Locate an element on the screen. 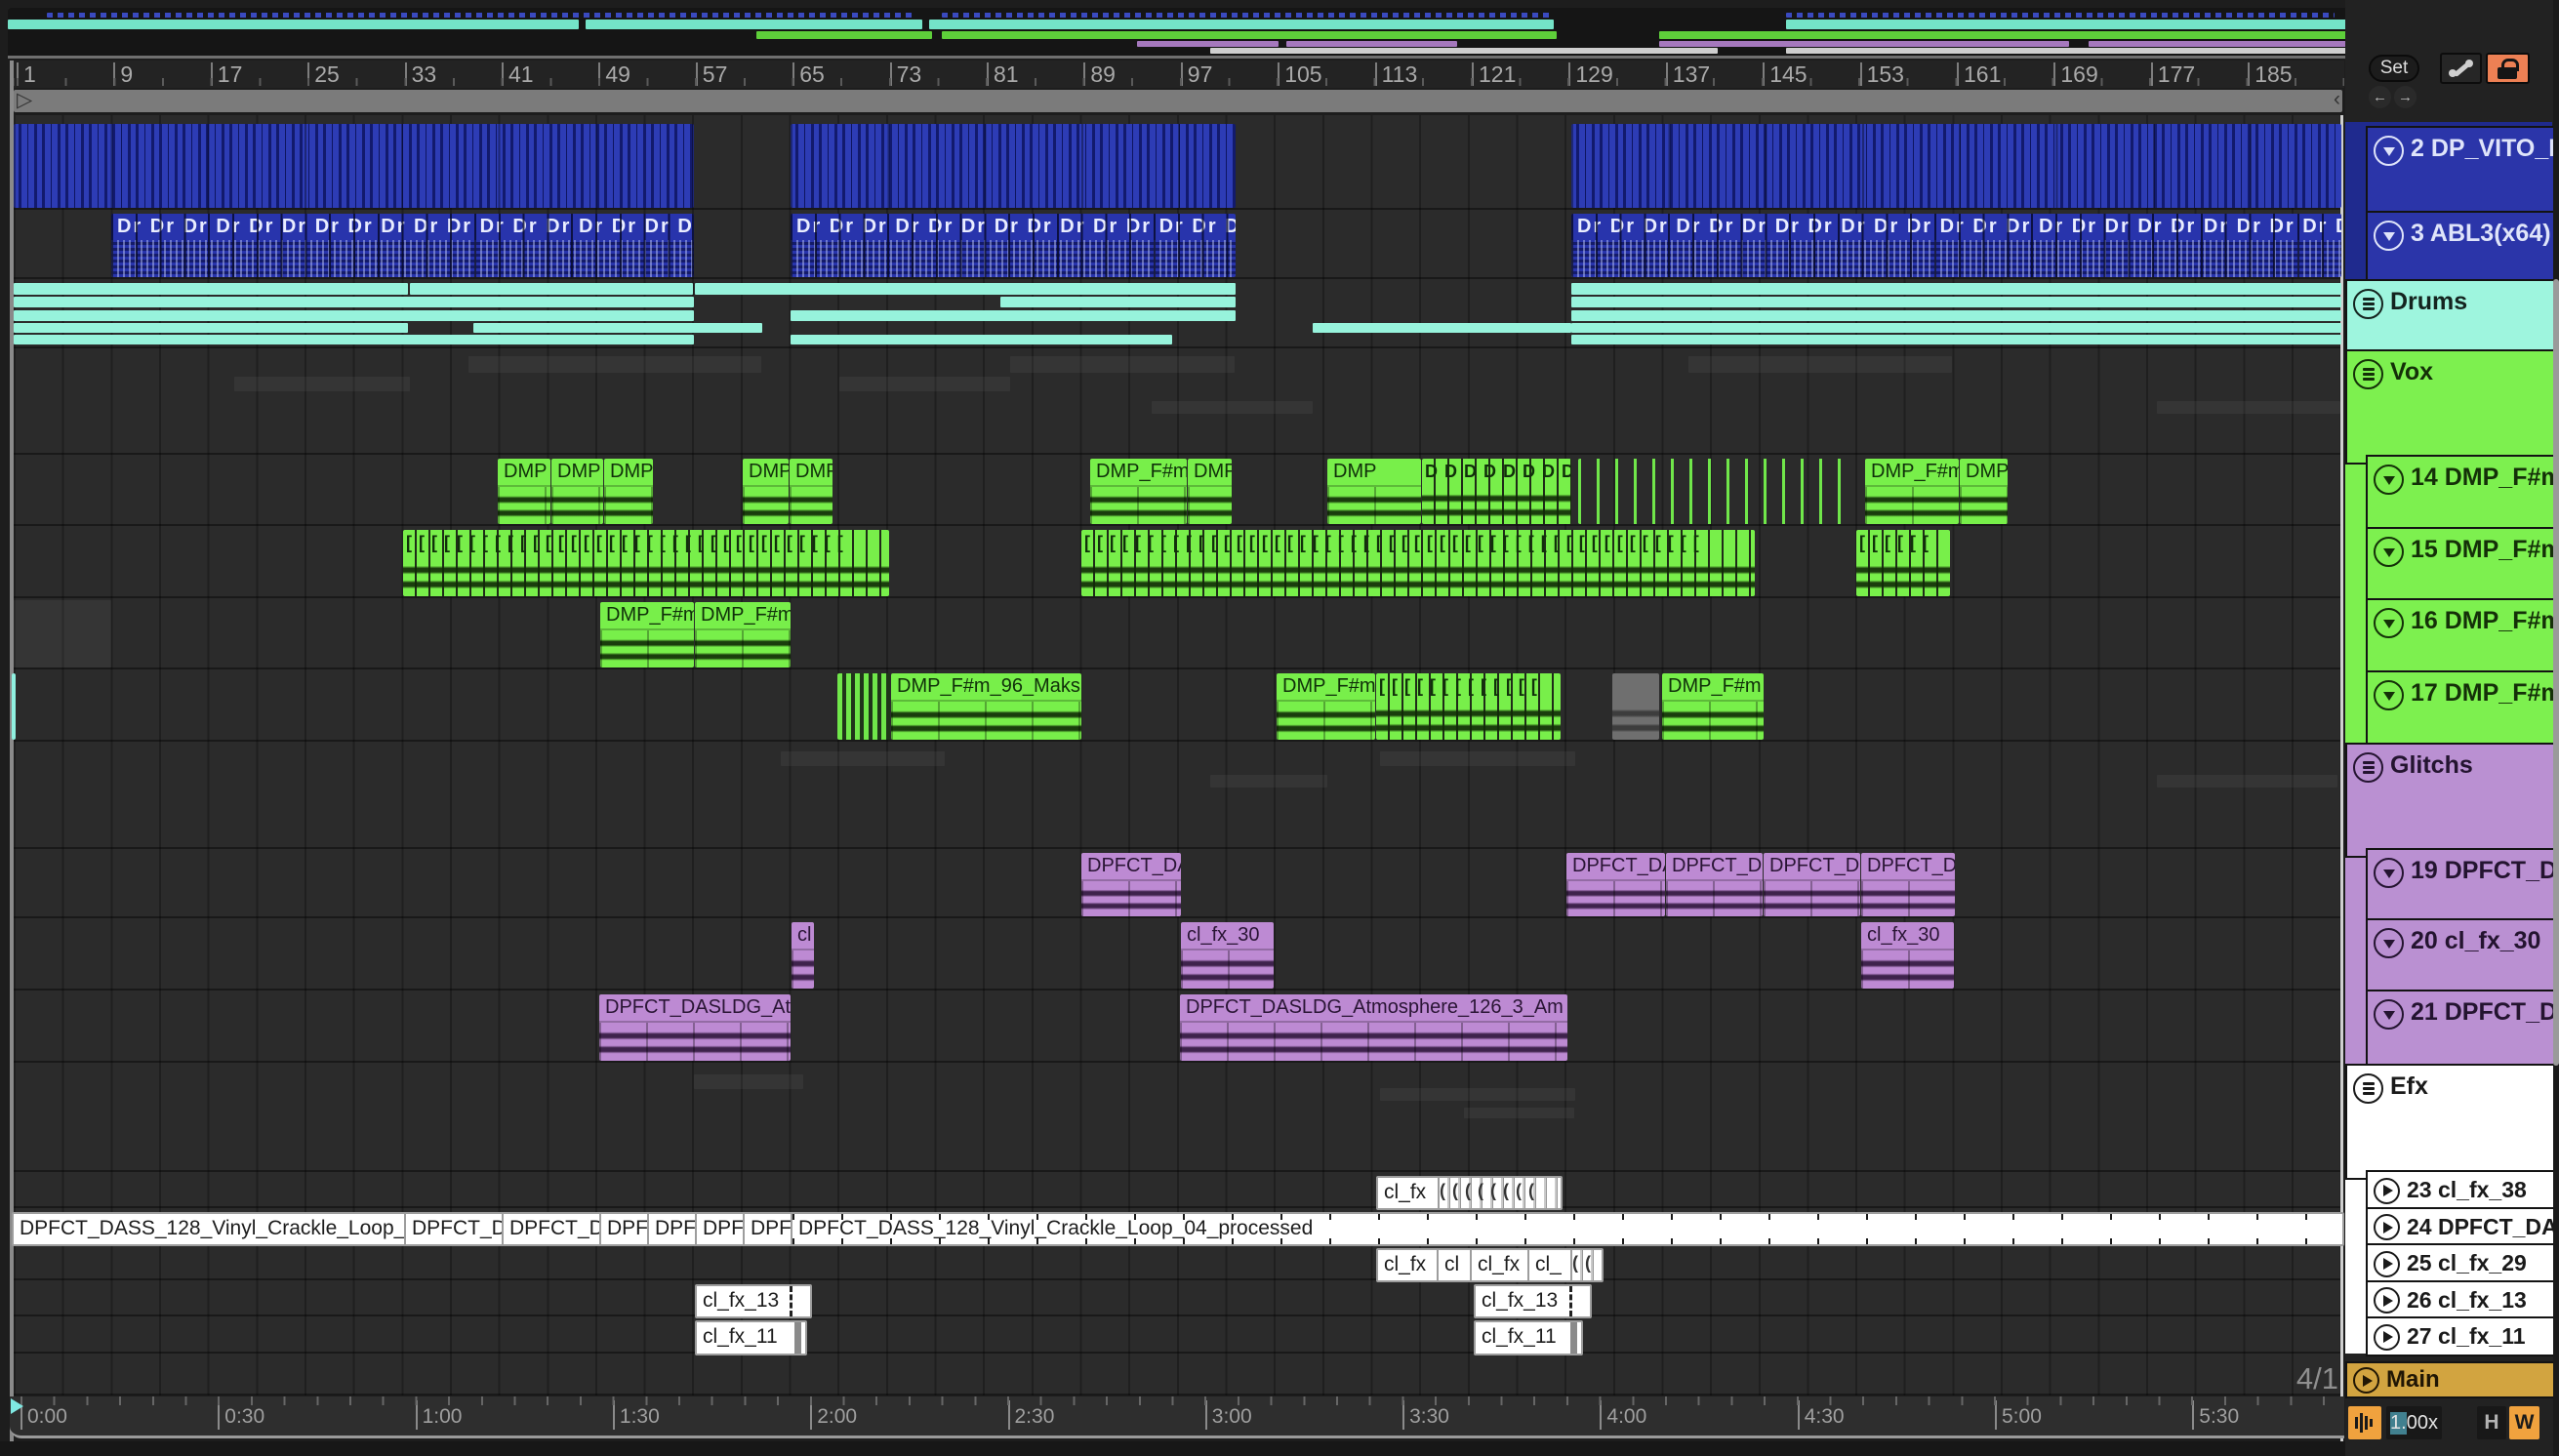 Image resolution: width=2559 pixels, height=1456 pixels. clip-sliver is located at coordinates (14, 706).